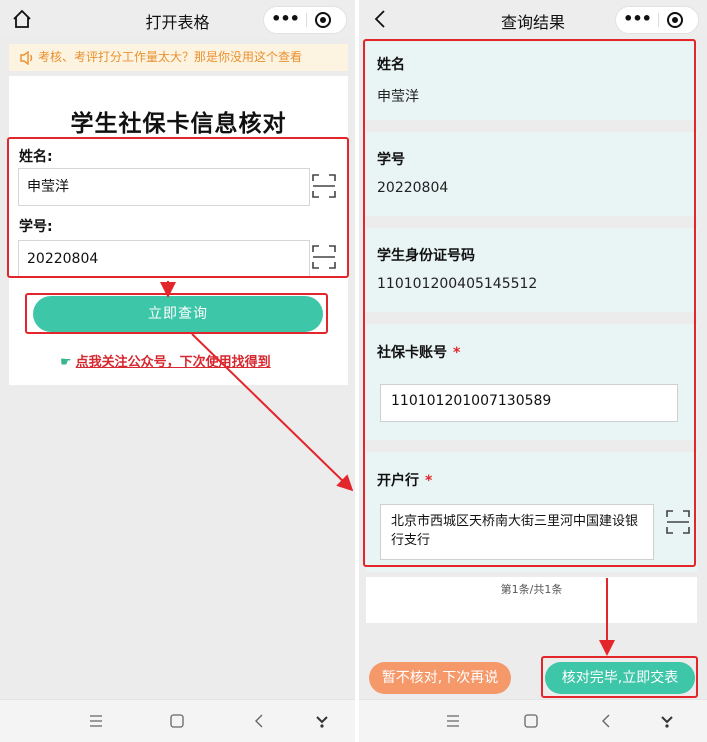  What do you see at coordinates (36, 157) in the screenshot?
I see `name-label: 姓名:` at bounding box center [36, 157].